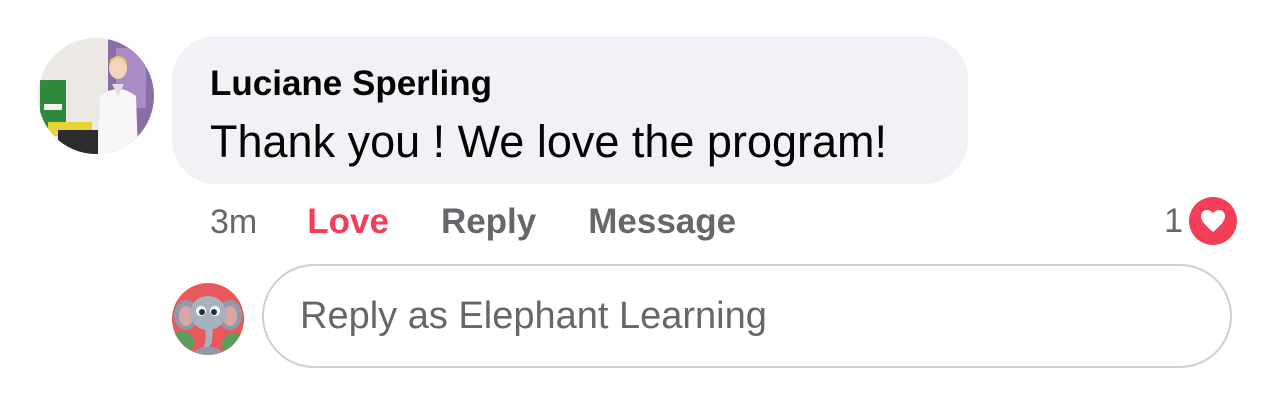 This screenshot has width=1271, height=408. What do you see at coordinates (348, 222) in the screenshot?
I see `love-button: Love` at bounding box center [348, 222].